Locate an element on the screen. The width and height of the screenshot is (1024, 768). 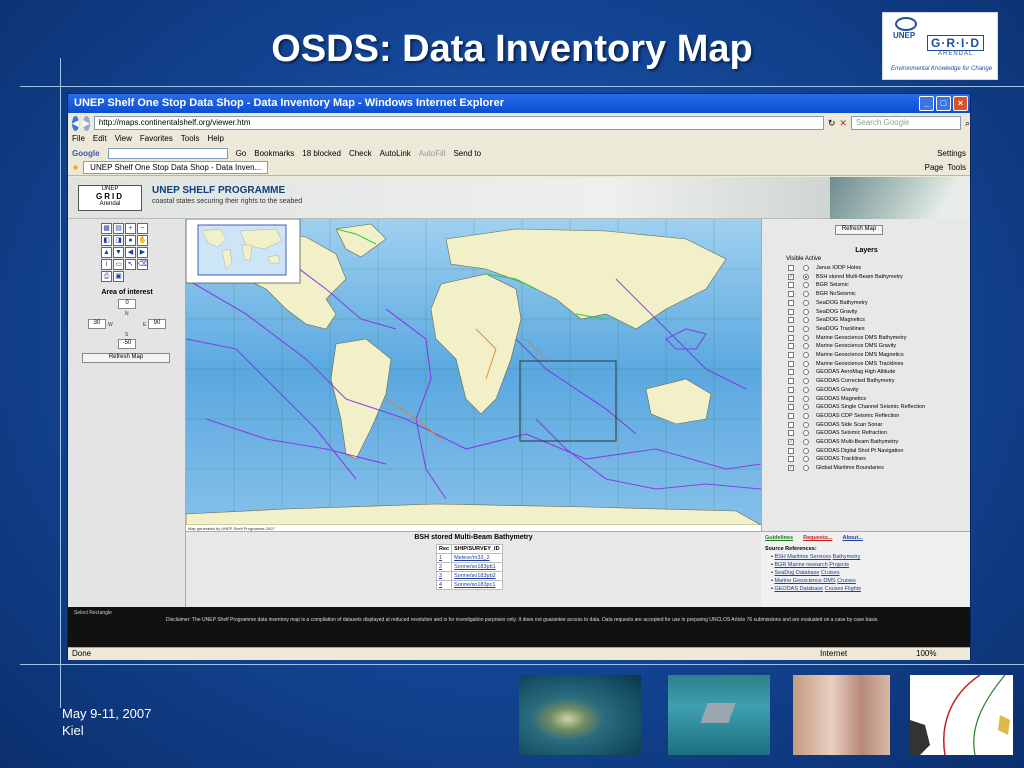
menu-edit: Edit is located at coordinates (100, 139).